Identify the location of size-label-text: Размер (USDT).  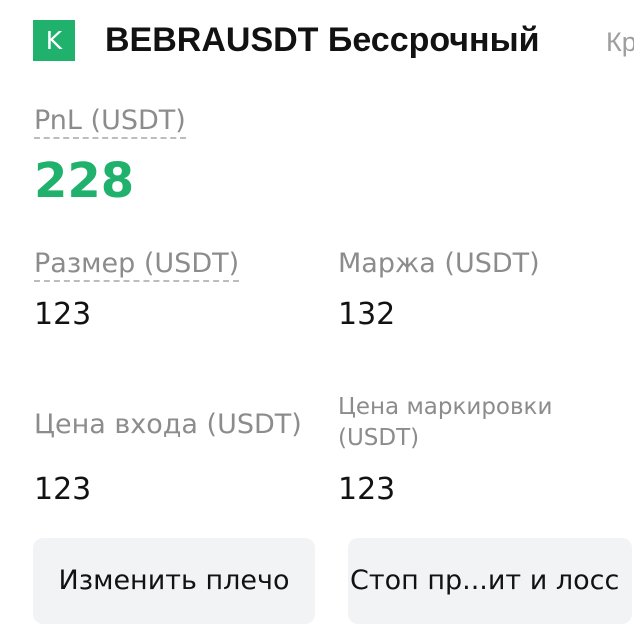
(137, 265).